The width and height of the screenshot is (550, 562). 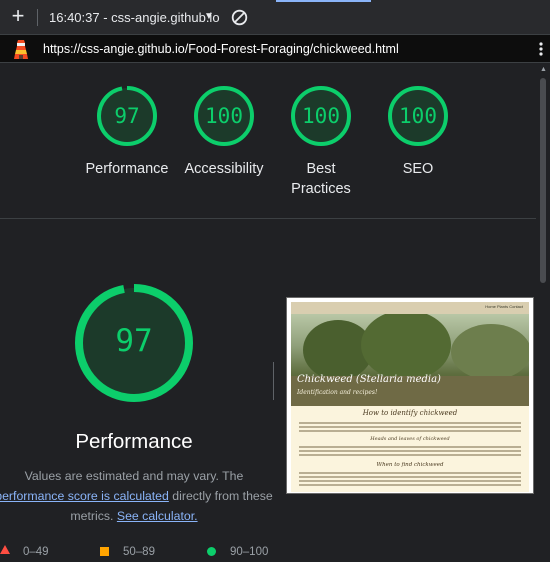 What do you see at coordinates (321, 189) in the screenshot?
I see `best-practices-label-line2: Practices` at bounding box center [321, 189].